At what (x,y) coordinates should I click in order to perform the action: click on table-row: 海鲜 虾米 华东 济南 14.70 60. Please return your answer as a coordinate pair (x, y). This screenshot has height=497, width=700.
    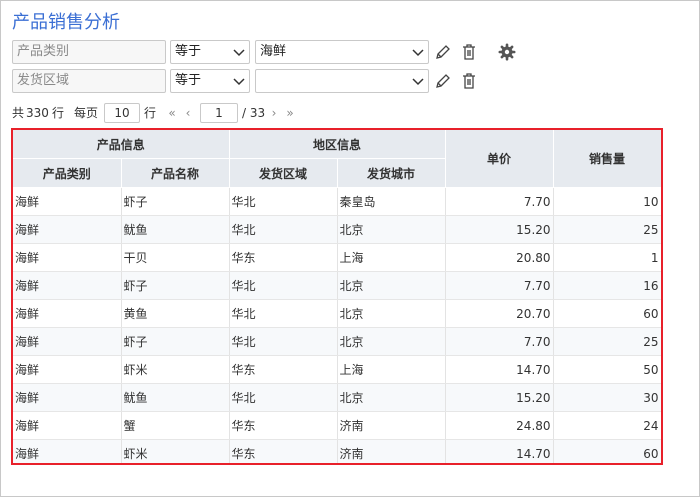
    Looking at the image, I should click on (337, 451).